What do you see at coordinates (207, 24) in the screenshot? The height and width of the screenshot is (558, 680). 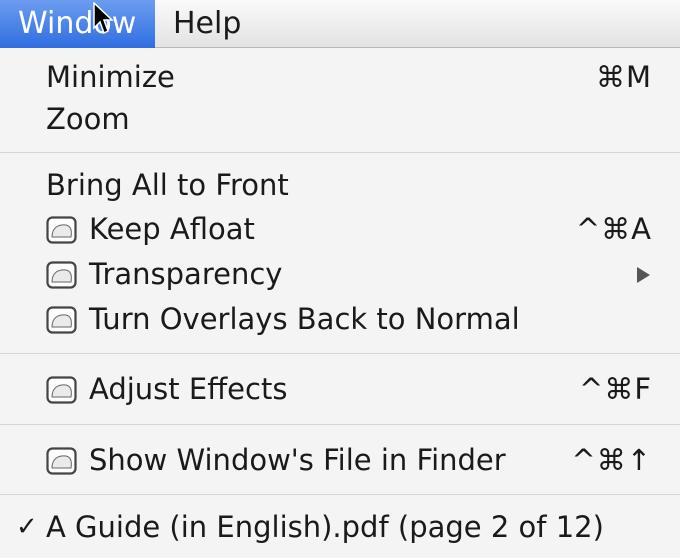 I see `menu-bar-help: Help` at bounding box center [207, 24].